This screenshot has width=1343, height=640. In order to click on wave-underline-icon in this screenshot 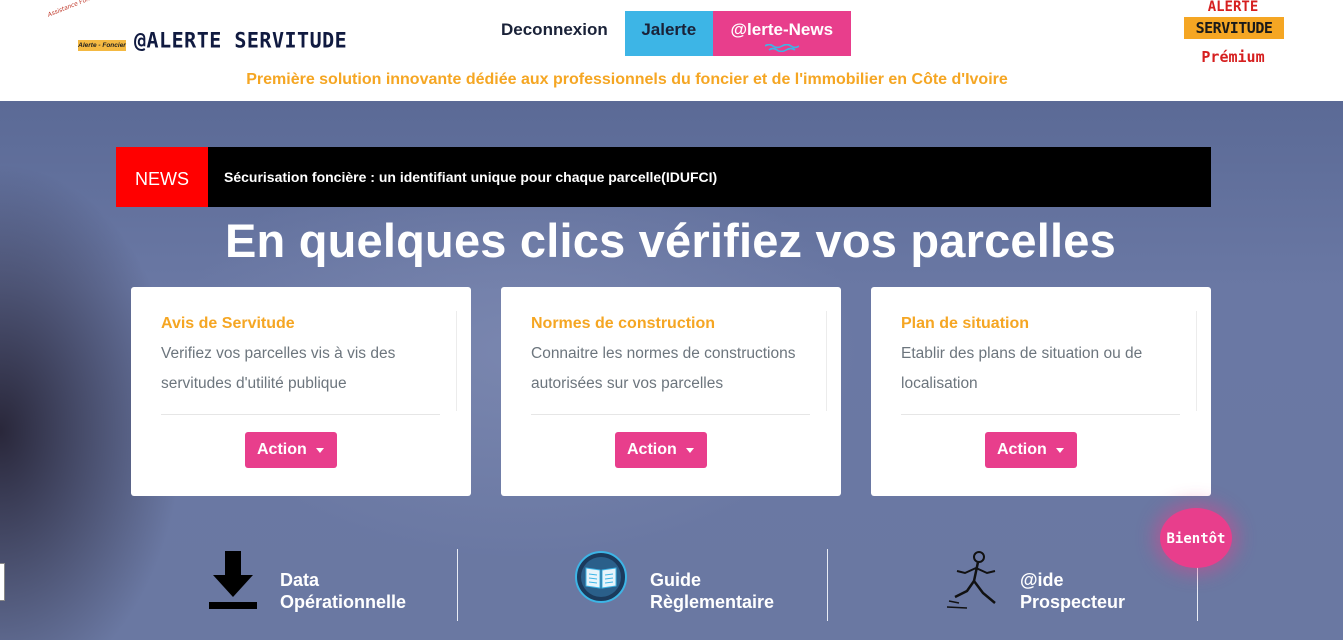, I will do `click(781, 48)`.